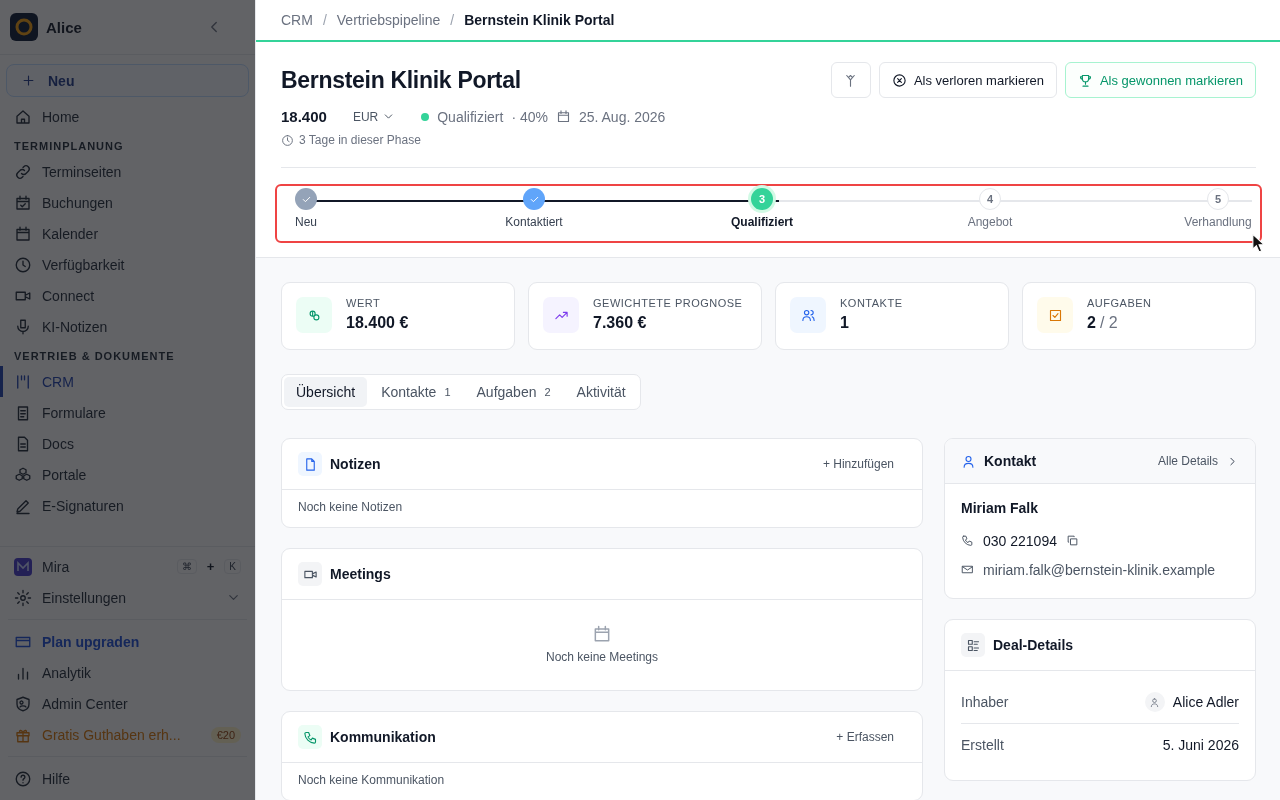 The width and height of the screenshot is (1280, 800). What do you see at coordinates (620, 322) in the screenshot?
I see `stat-value: 7.360 €` at bounding box center [620, 322].